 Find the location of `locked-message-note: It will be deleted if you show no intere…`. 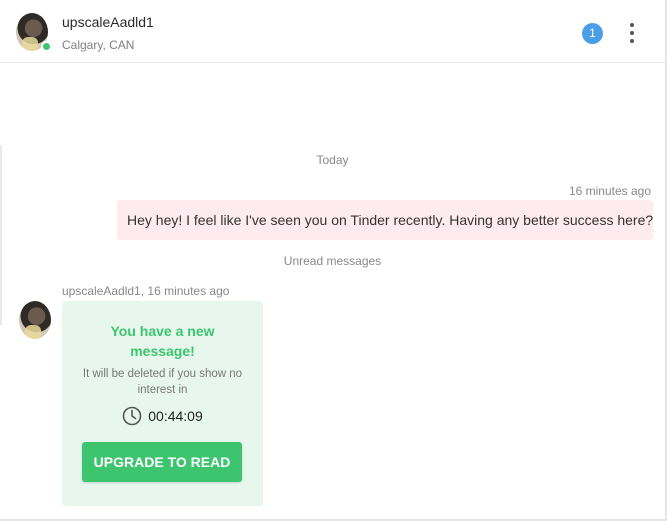

locked-message-note: It will be deleted if you show no intere… is located at coordinates (162, 382).